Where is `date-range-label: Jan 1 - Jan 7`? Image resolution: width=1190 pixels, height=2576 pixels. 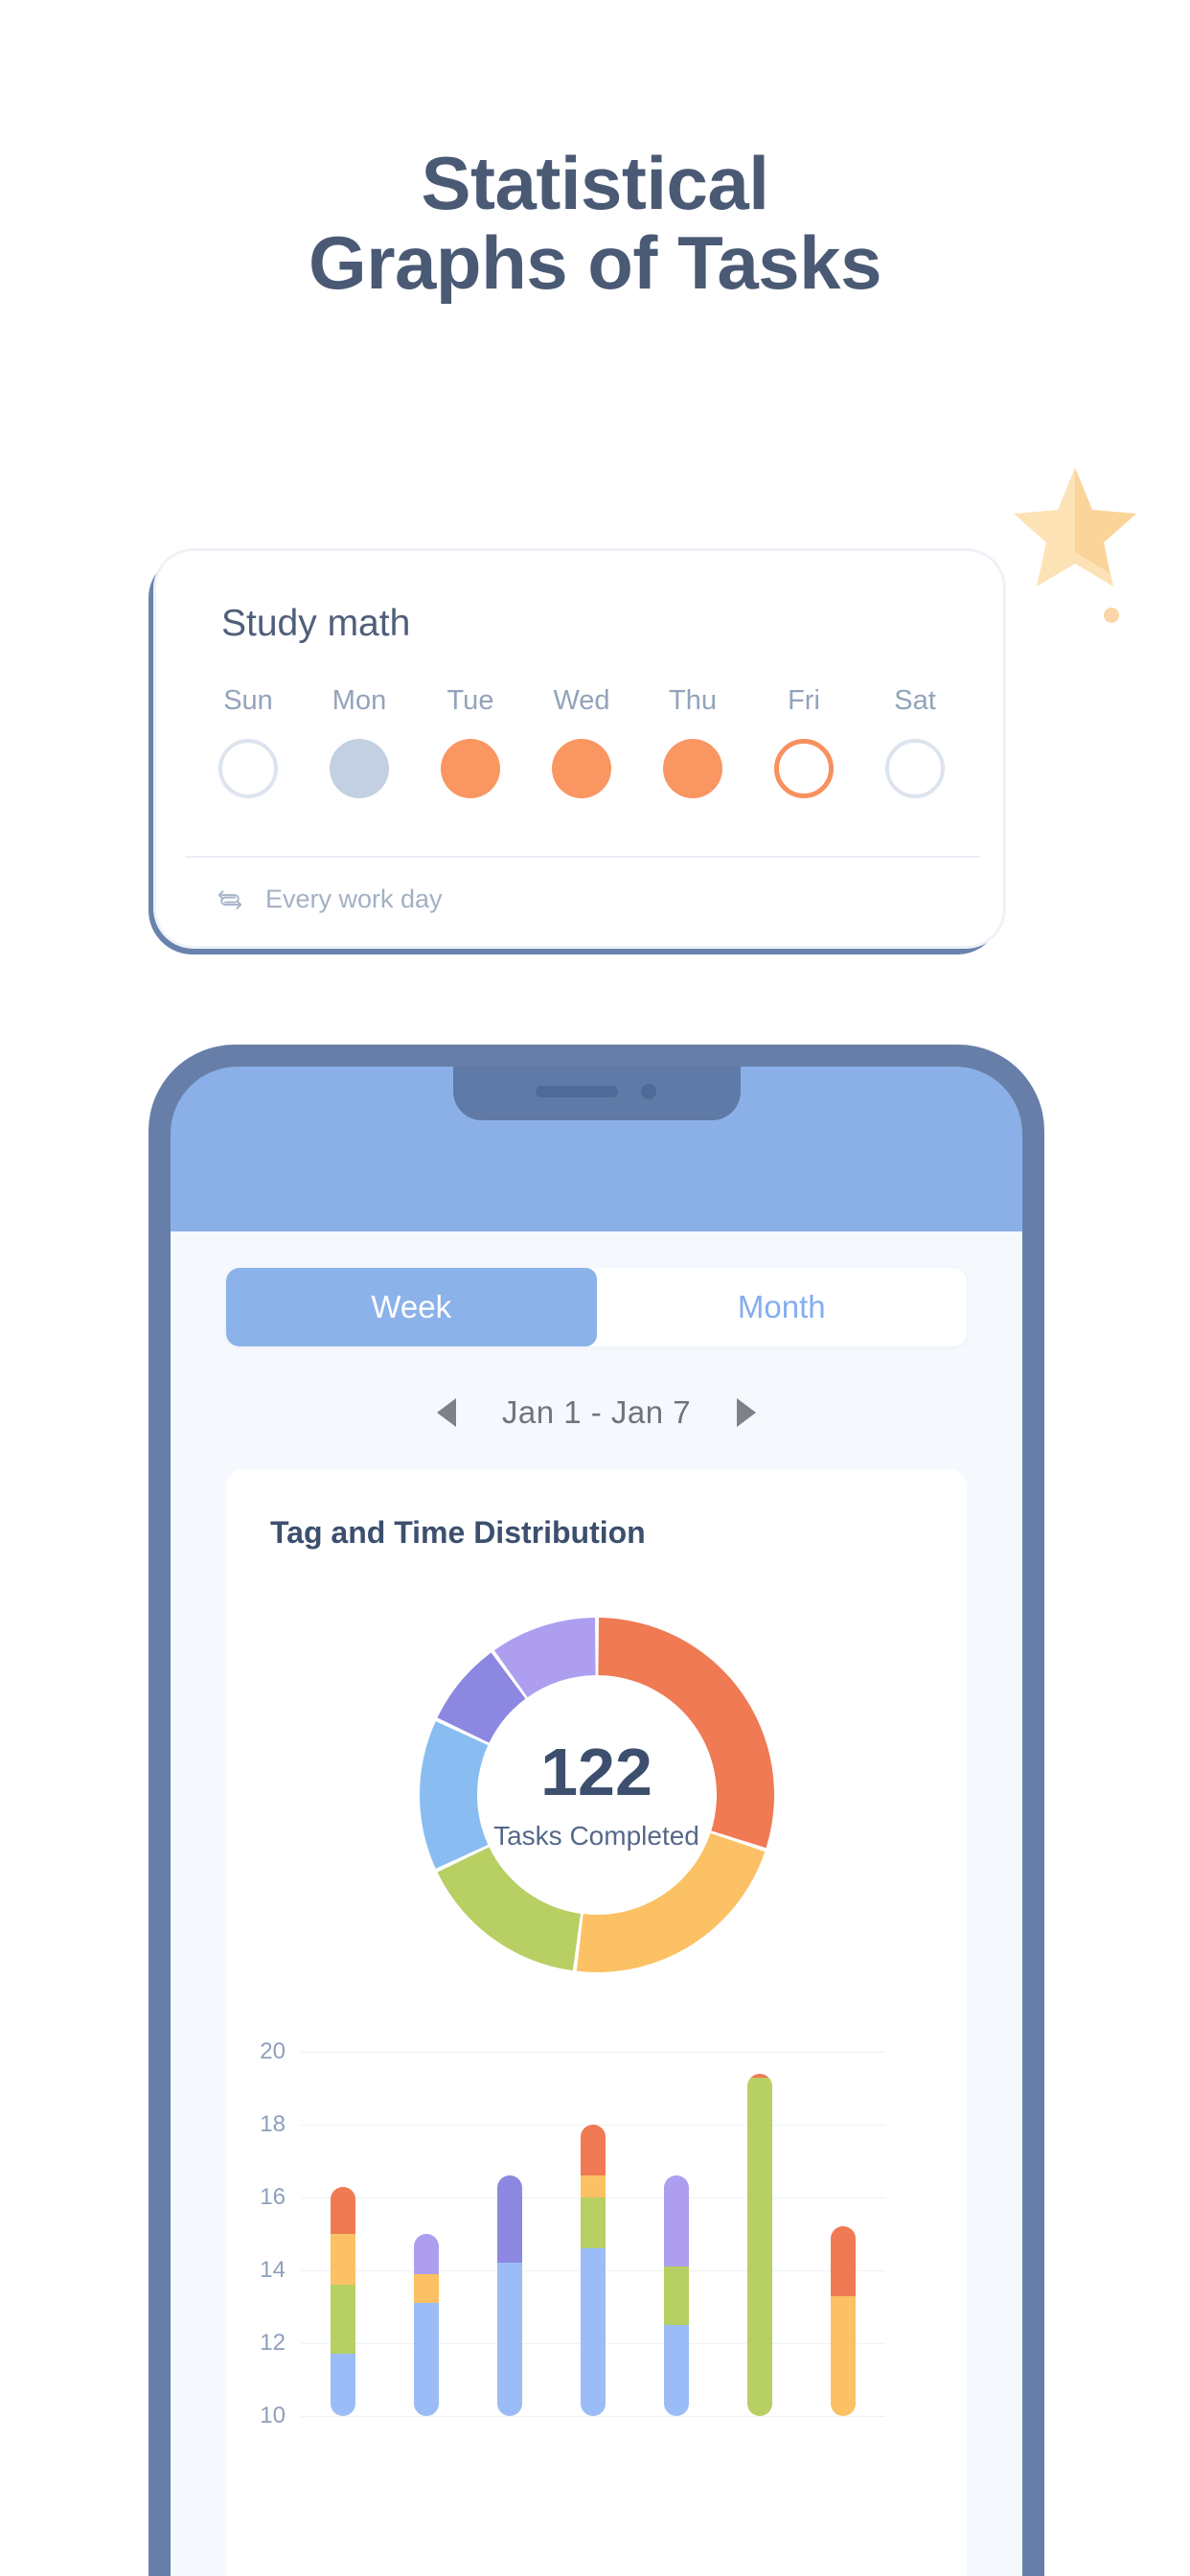
date-range-label: Jan 1 - Jan 7 is located at coordinates (596, 1412).